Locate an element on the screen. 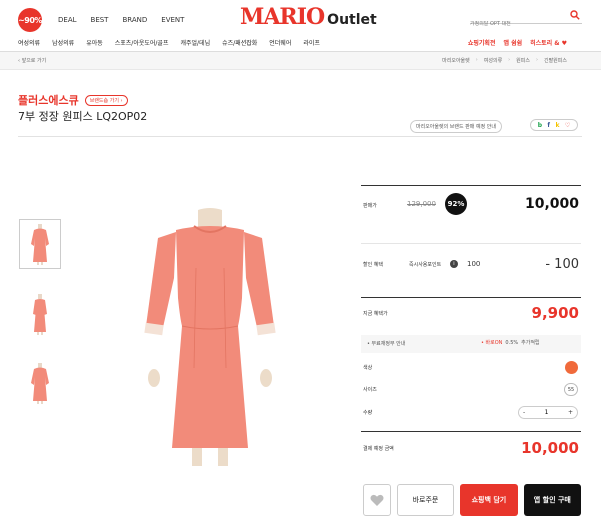 This screenshot has width=601, height=524. thumbnail-back is located at coordinates (40, 383).